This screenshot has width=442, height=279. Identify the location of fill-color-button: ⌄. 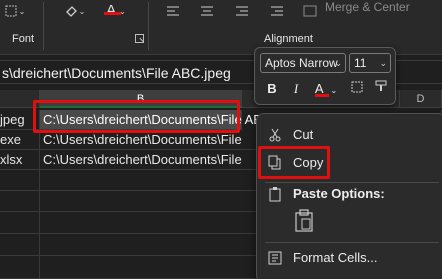
(74, 11).